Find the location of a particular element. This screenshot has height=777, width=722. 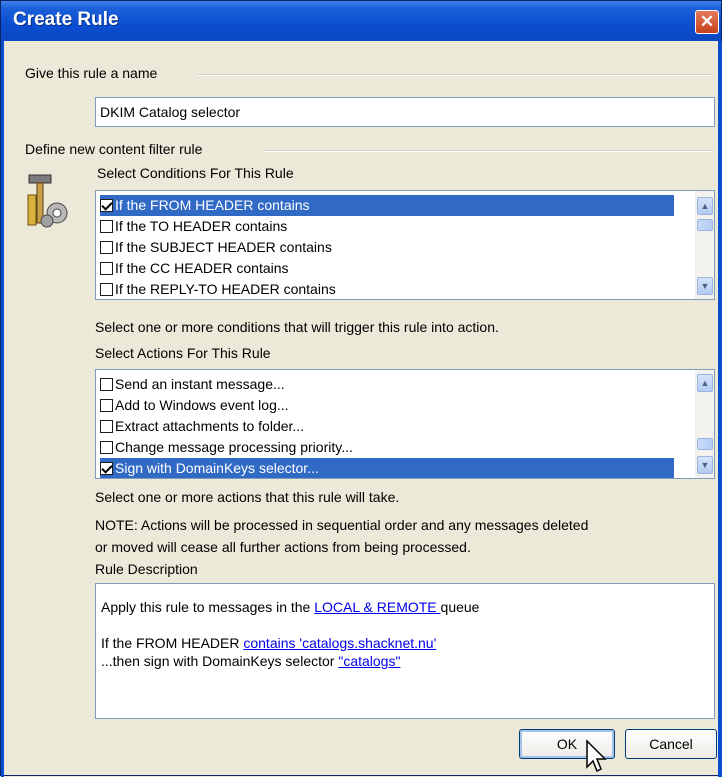

description-text: ...then sign with DomainKeys selector is located at coordinates (220, 661).